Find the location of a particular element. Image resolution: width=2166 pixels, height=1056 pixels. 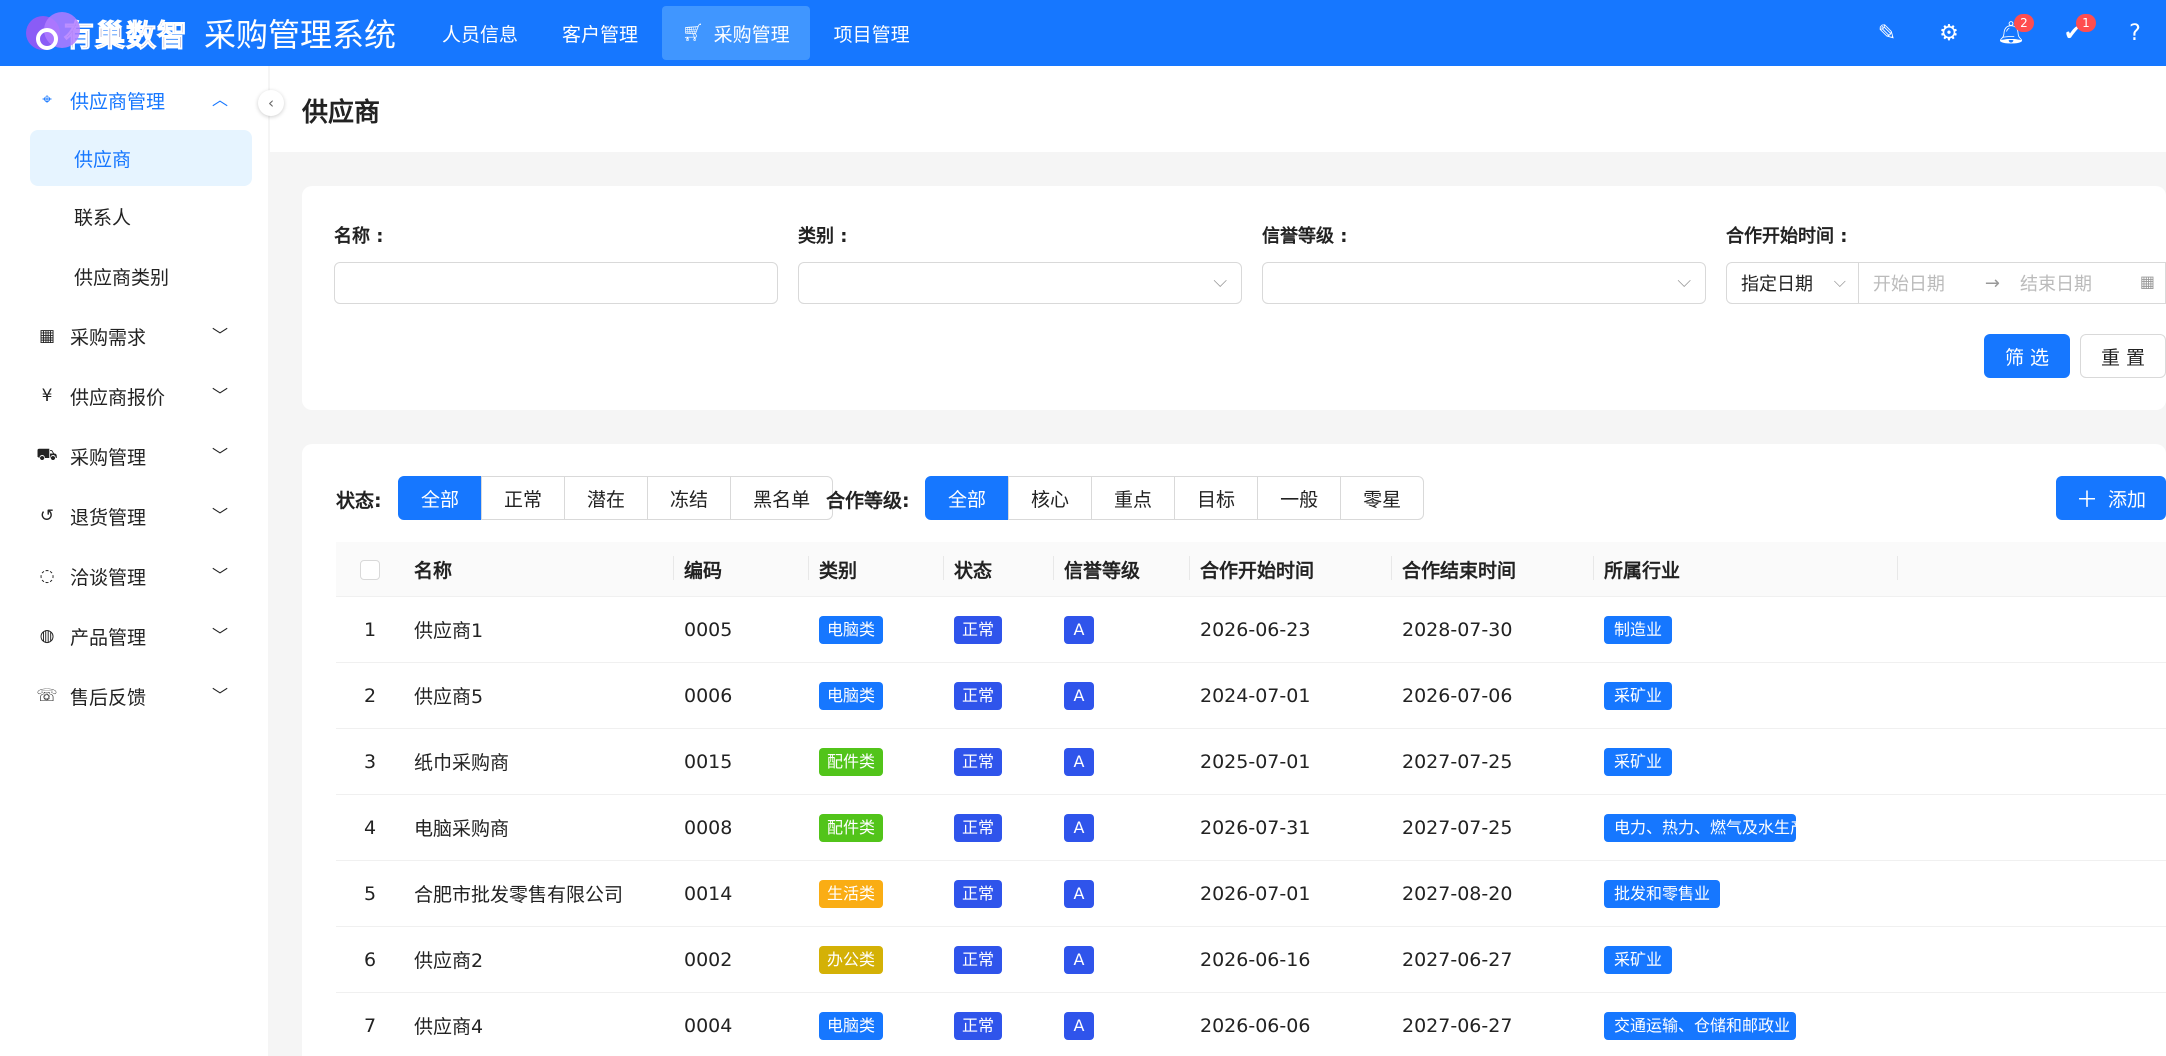

page-title-bar: 供应商 is located at coordinates (1218, 109).